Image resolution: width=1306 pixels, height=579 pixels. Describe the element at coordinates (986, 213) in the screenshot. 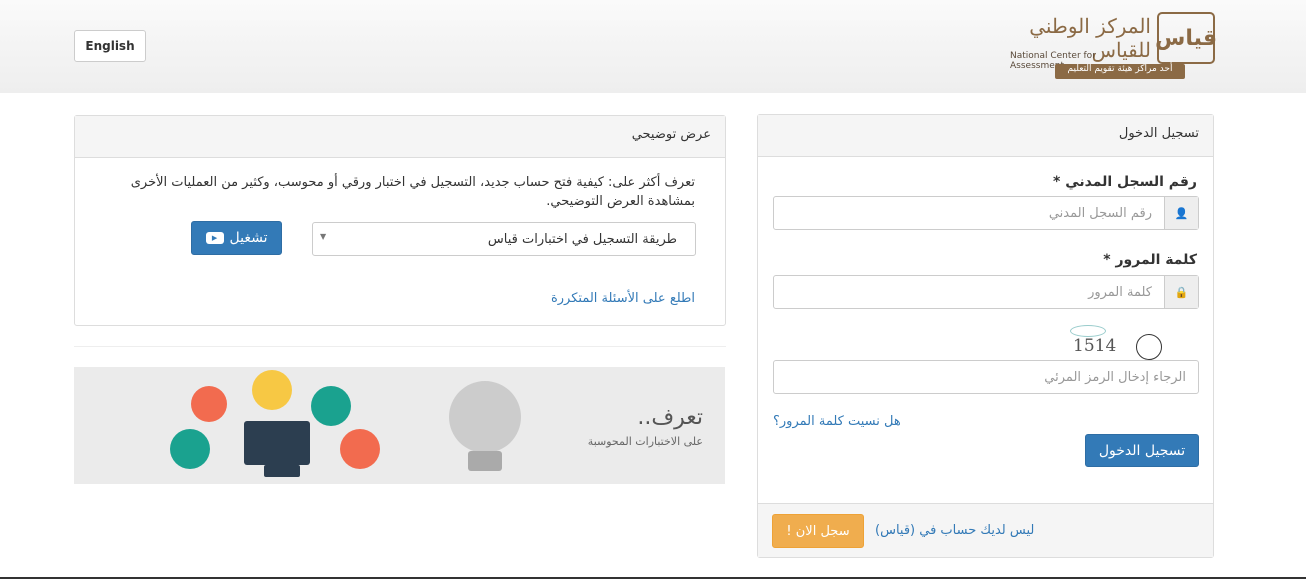

I see `civil-id-input: 👤 رقم السجل المدني` at that location.